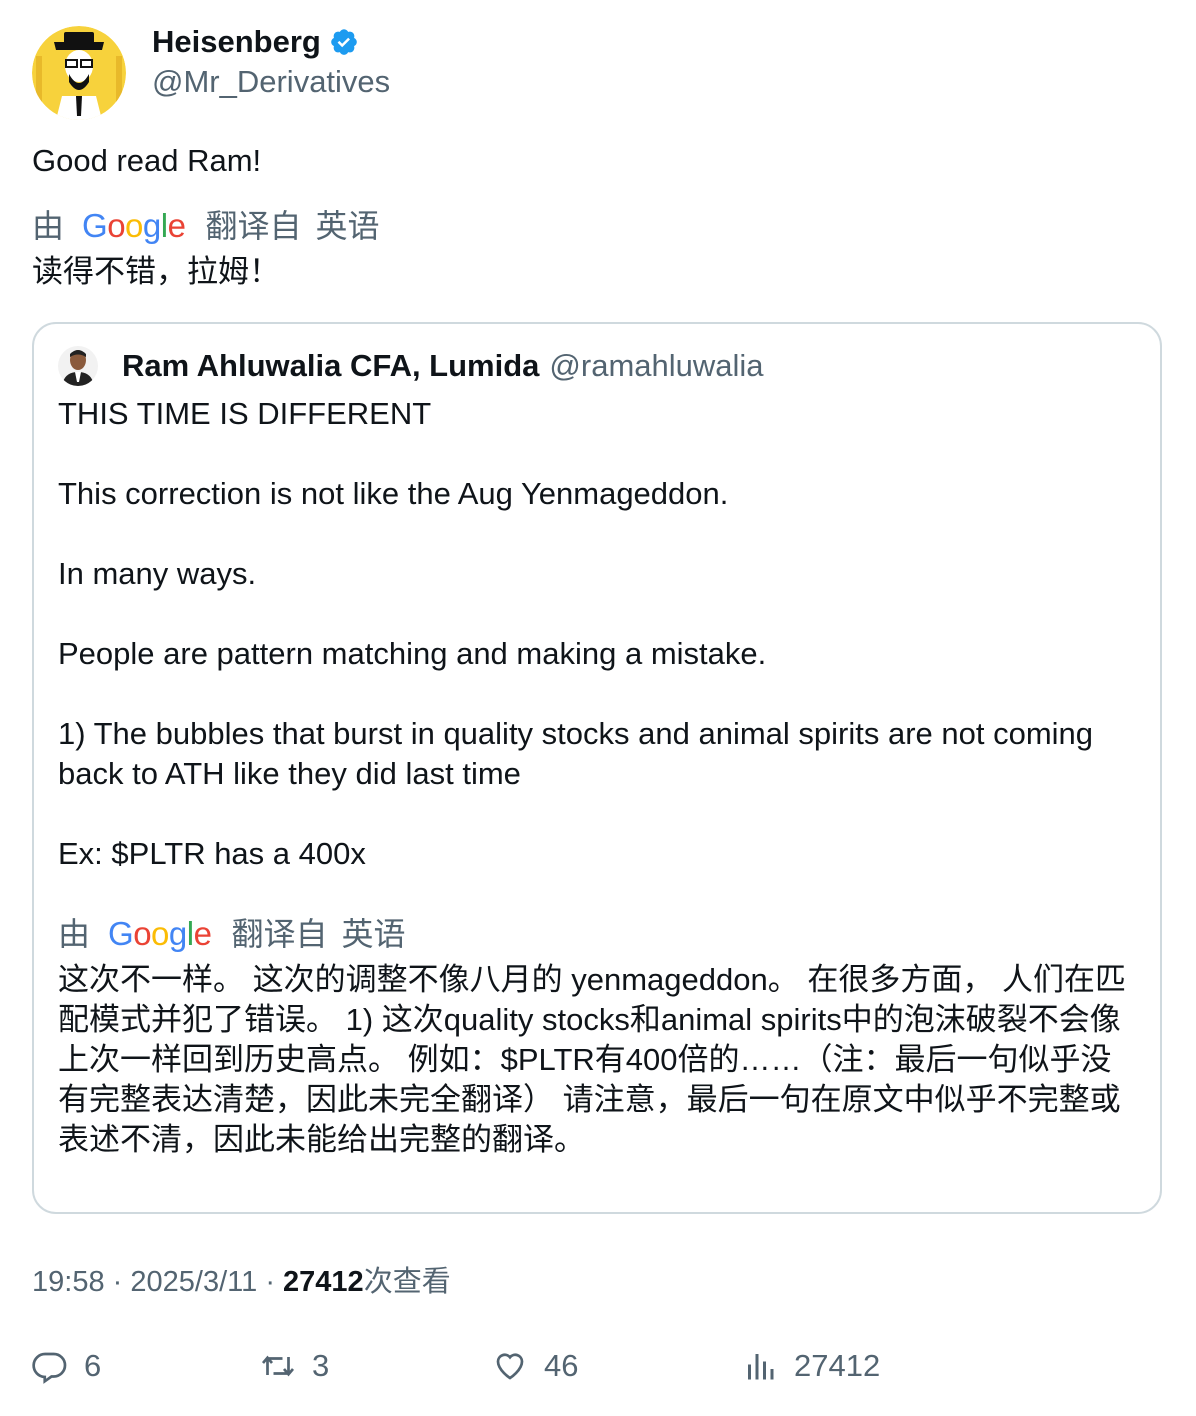 This screenshot has width=1196, height=1416. I want to click on like-count: 46, so click(561, 1365).